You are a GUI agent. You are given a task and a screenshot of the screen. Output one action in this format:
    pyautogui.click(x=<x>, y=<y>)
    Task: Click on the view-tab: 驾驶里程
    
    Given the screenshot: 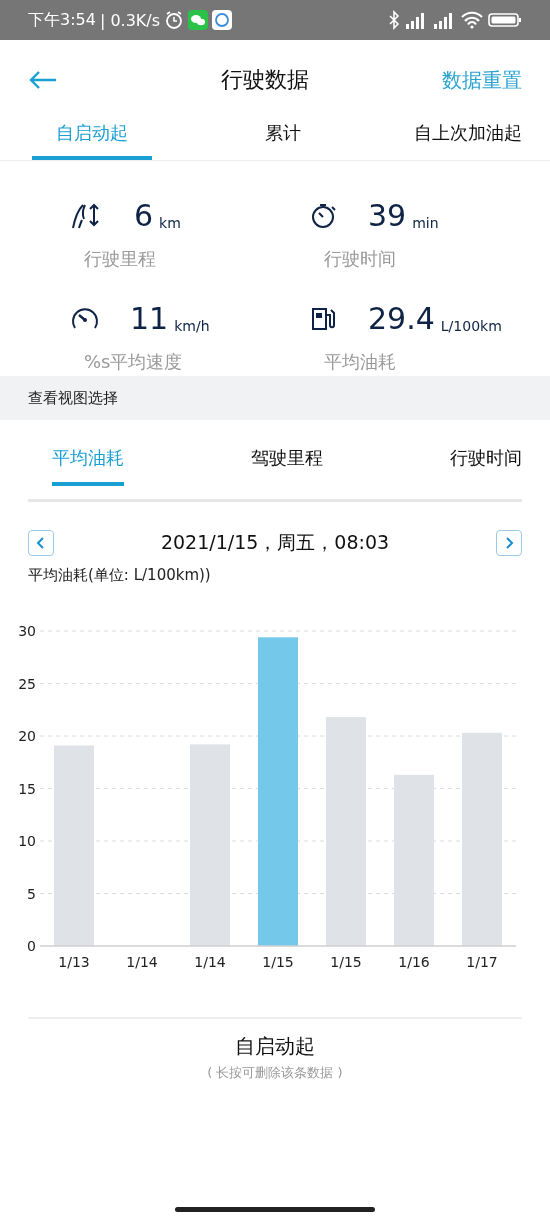 What is the action you would take?
    pyautogui.click(x=287, y=466)
    